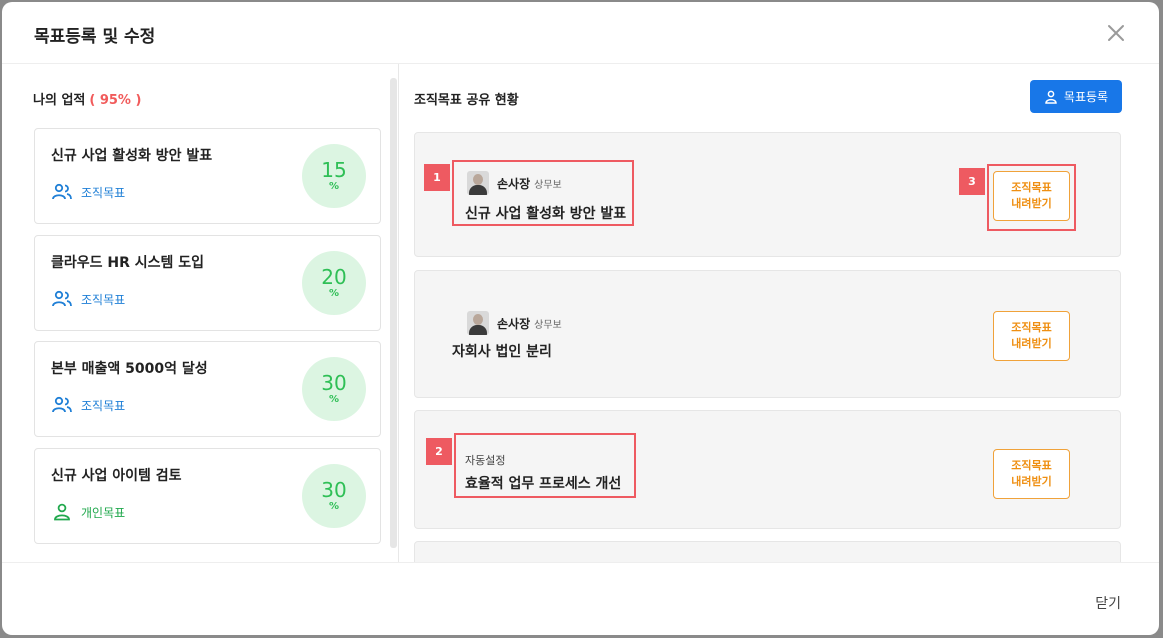 The height and width of the screenshot is (638, 1163). Describe the element at coordinates (207, 389) in the screenshot. I see `goal-card: 본부 매출액 5000억 달성 조직목표 30 %` at that location.